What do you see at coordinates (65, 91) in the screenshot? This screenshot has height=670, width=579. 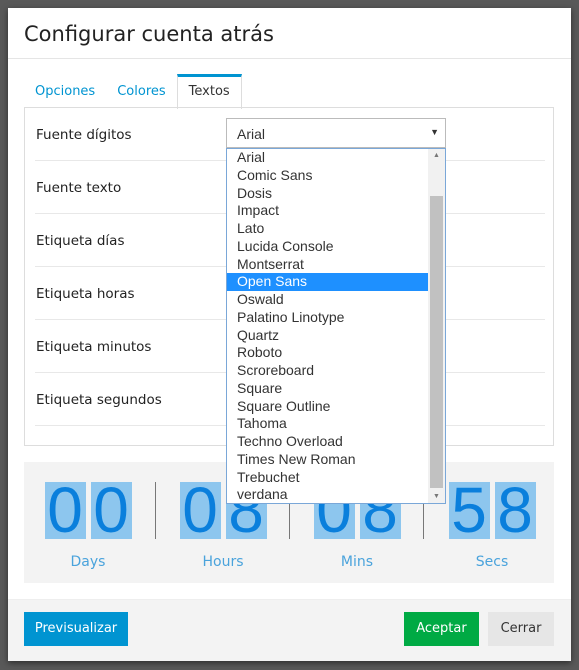 I see `tab-opciones: Opciones` at bounding box center [65, 91].